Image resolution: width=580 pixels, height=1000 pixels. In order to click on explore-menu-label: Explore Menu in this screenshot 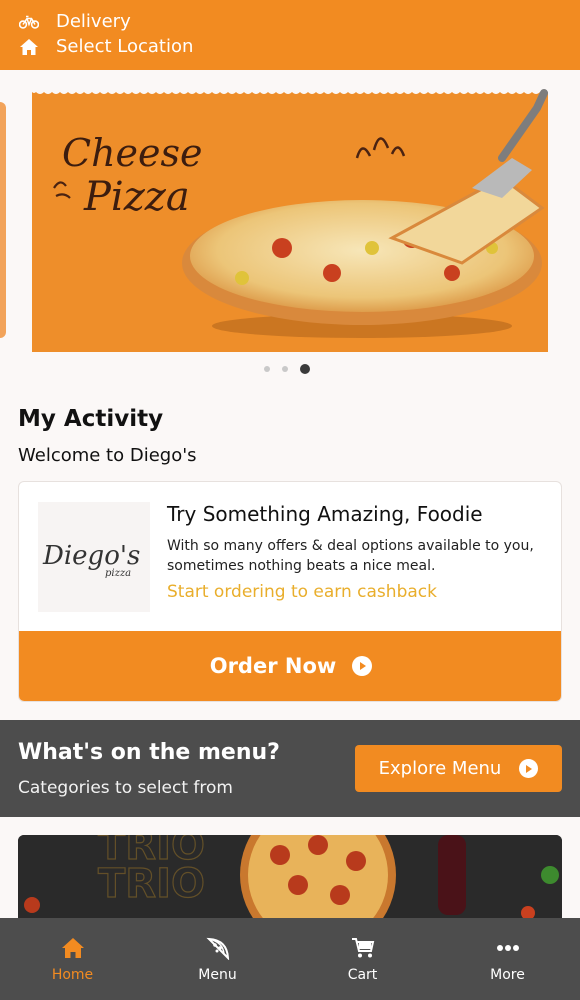, I will do `click(440, 768)`.